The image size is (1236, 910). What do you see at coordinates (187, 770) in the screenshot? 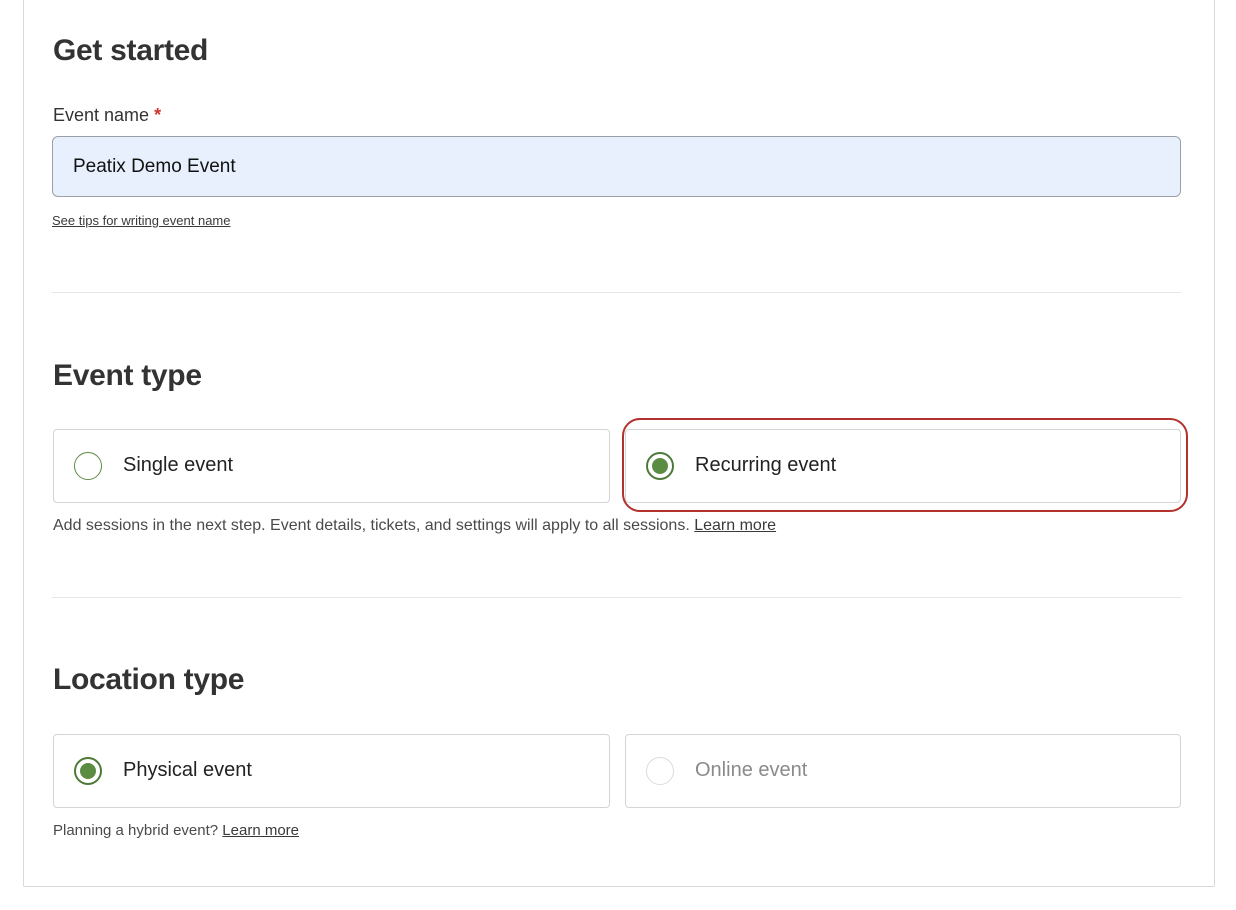
I see `option-label-physical-event: Physical event` at bounding box center [187, 770].